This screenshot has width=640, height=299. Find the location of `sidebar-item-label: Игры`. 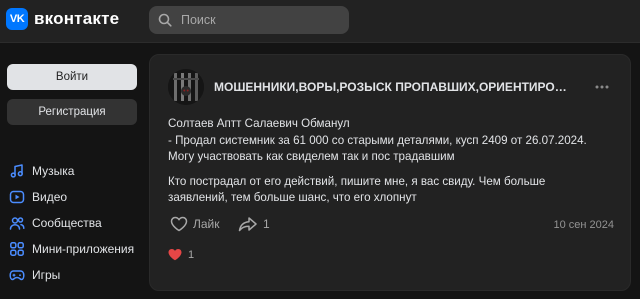

sidebar-item-label: Игры is located at coordinates (46, 275).